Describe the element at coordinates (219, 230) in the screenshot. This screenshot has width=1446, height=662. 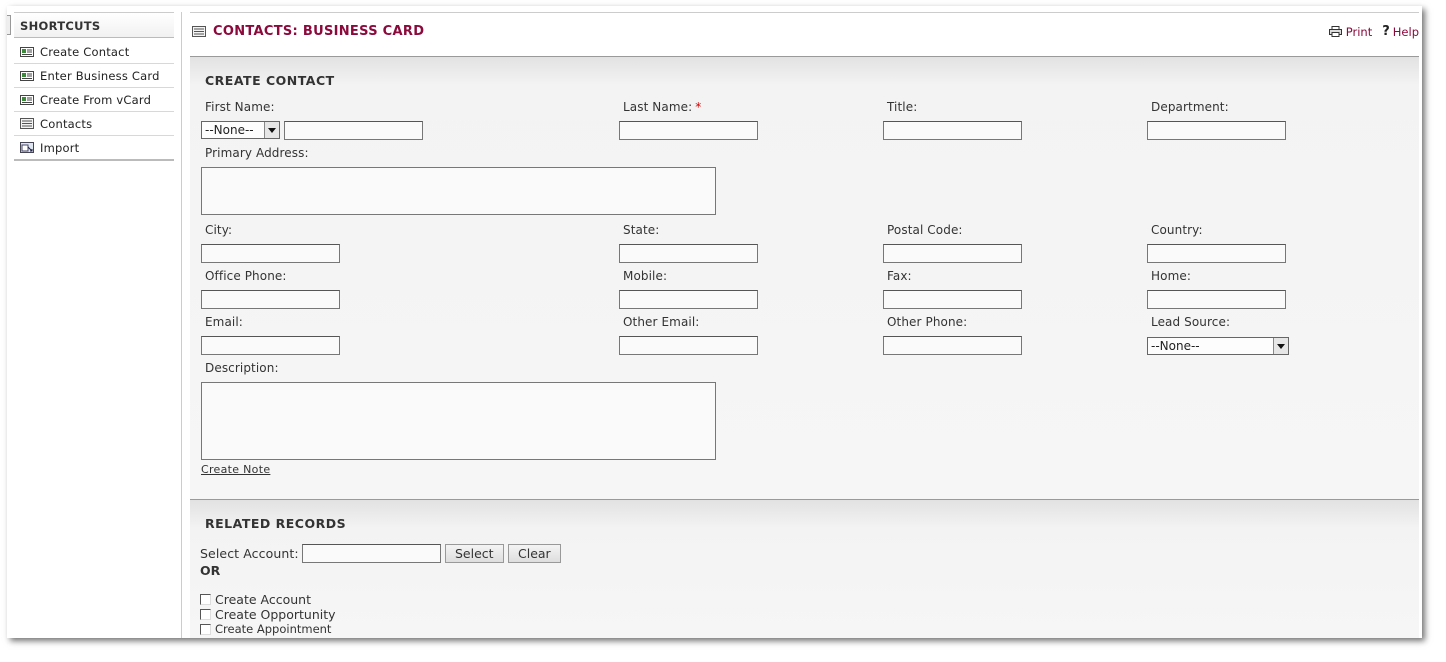
I see `city-label: City:` at that location.